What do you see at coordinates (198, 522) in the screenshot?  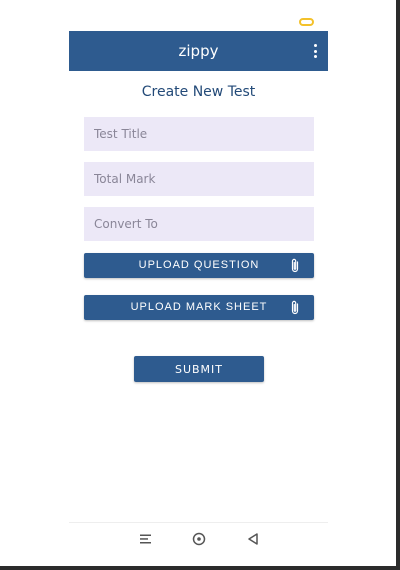 I see `nav-bar-divider` at bounding box center [198, 522].